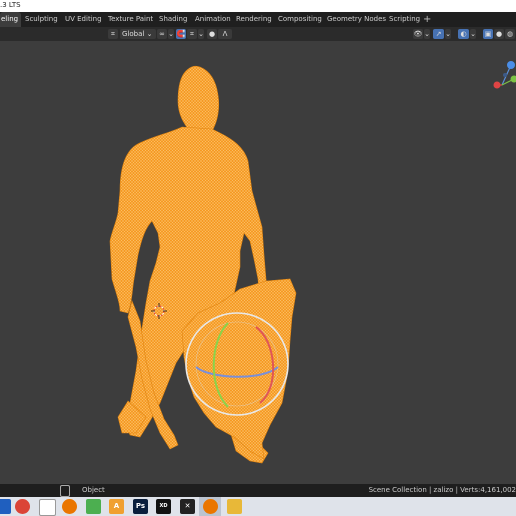  I want to click on falloff-dropdown: Λ, so click(225, 34).